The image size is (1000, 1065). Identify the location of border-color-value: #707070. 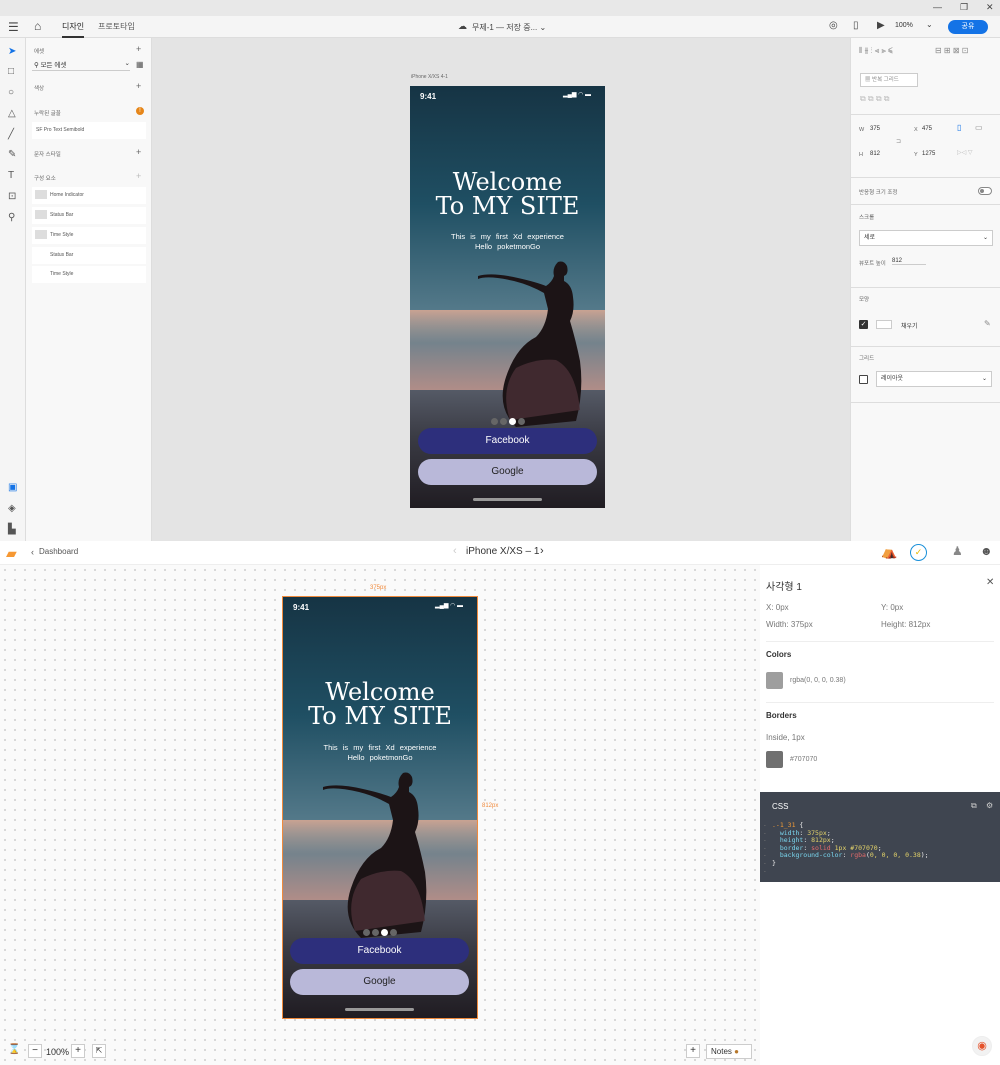
(803, 759).